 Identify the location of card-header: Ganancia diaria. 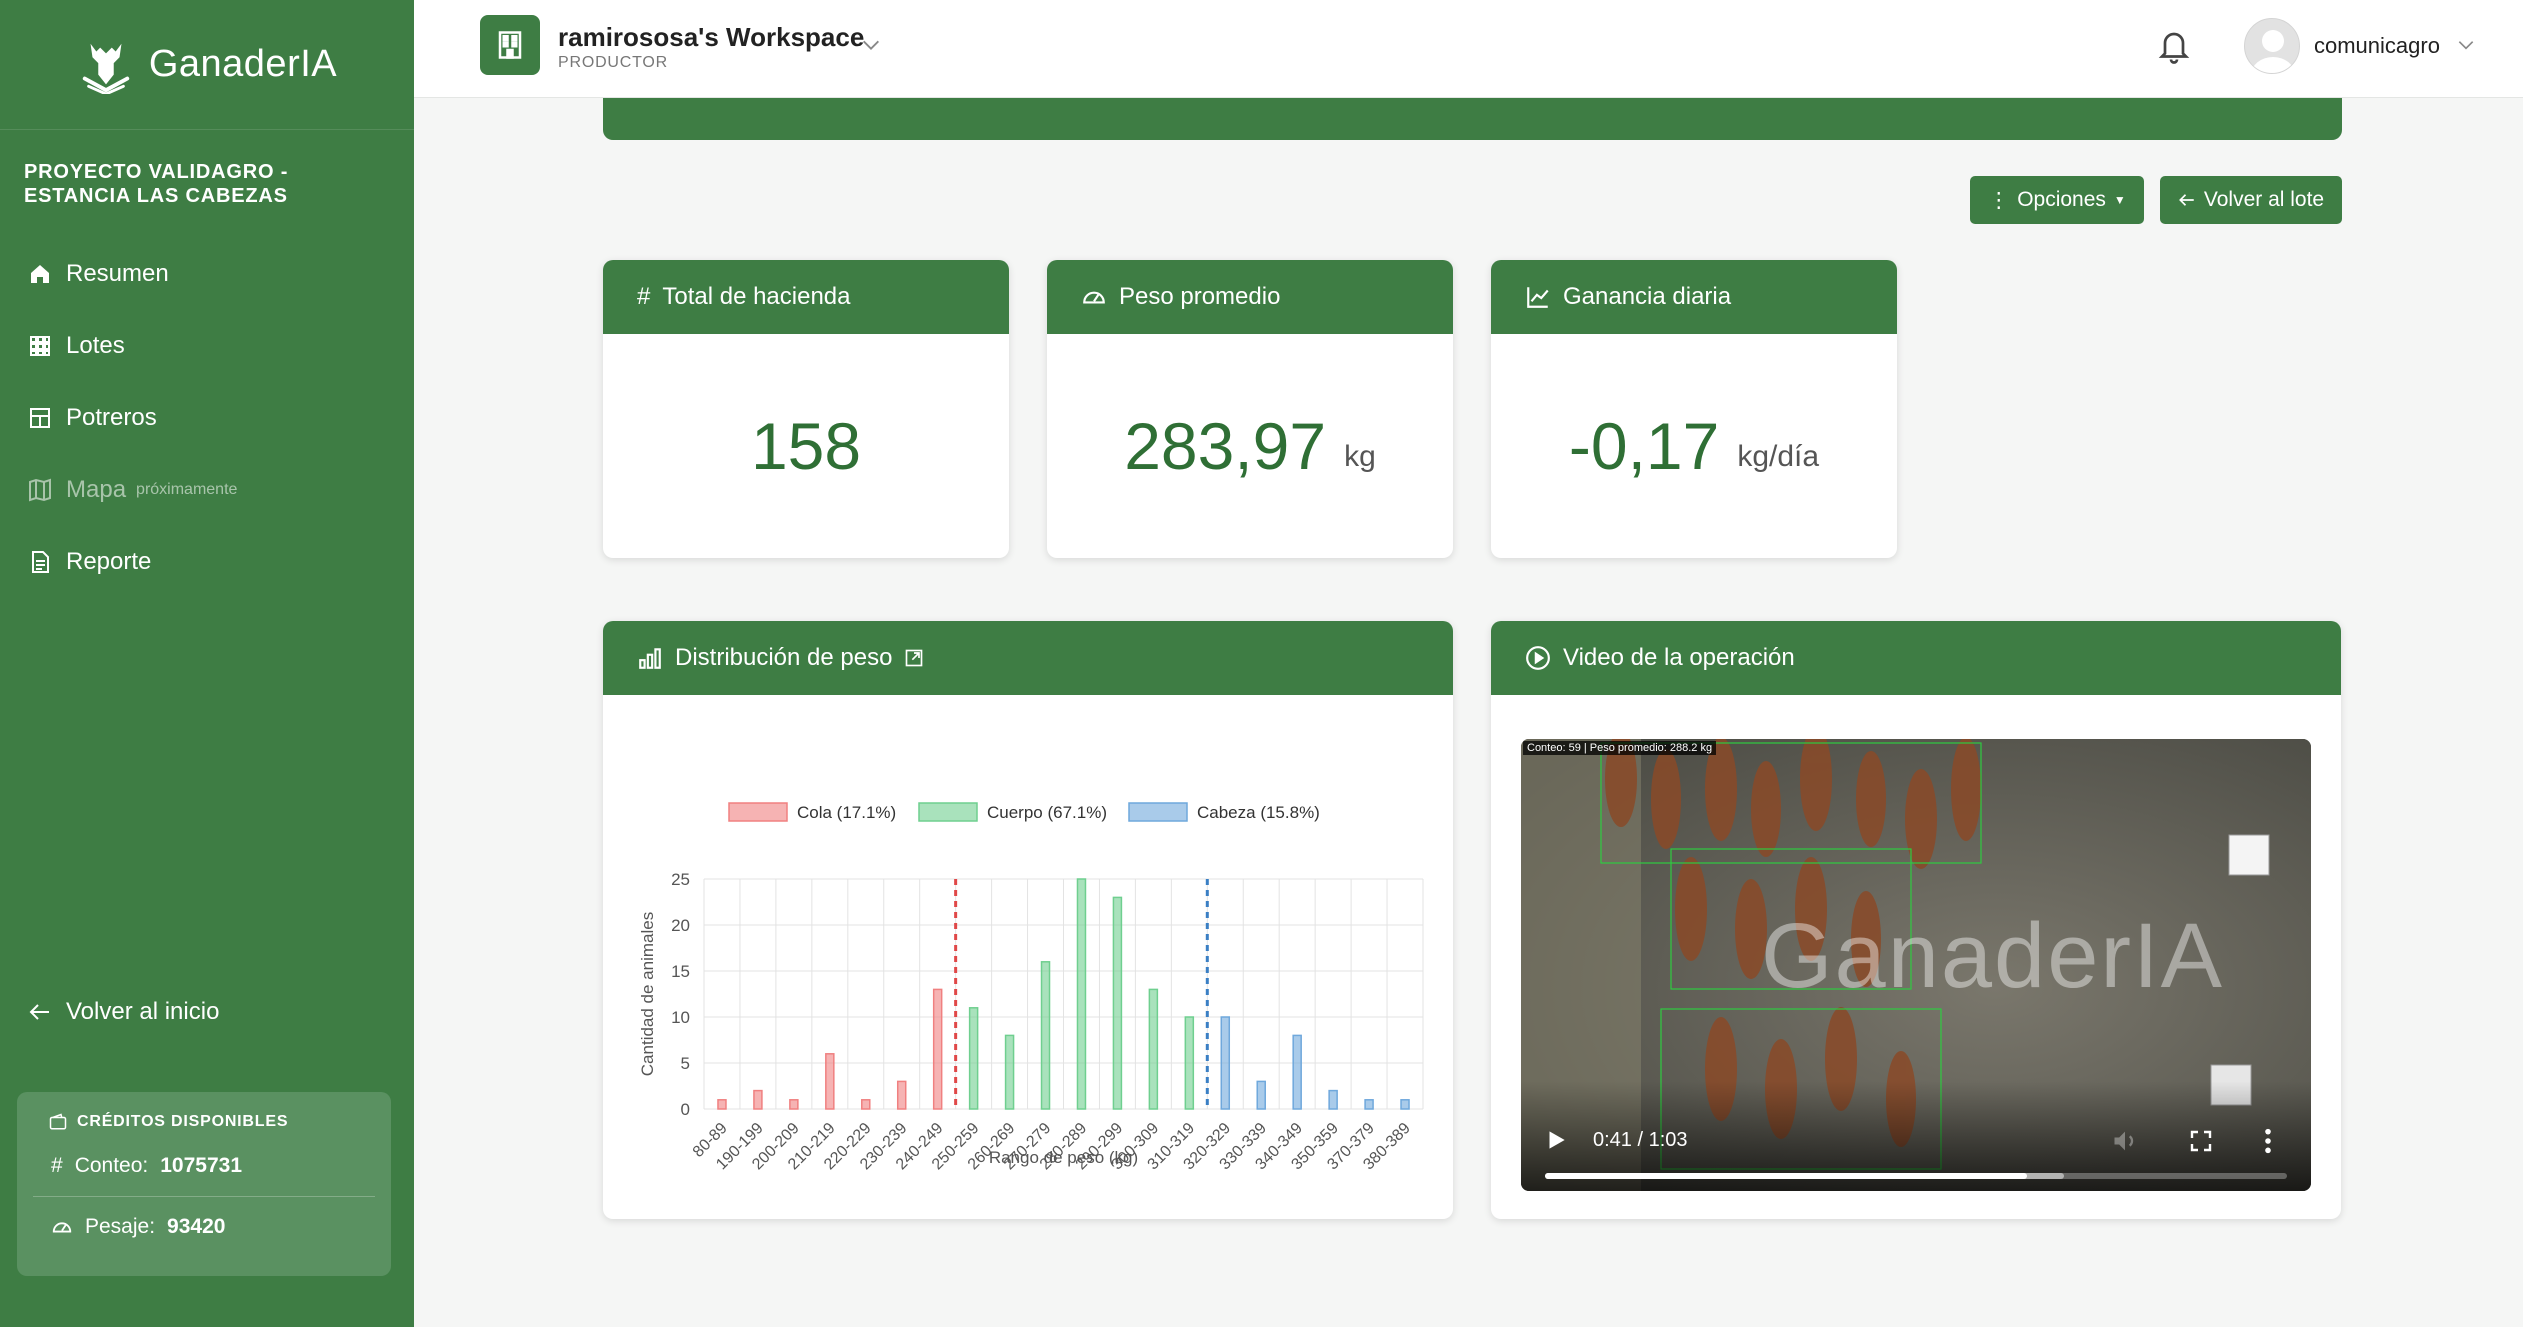
(1694, 297).